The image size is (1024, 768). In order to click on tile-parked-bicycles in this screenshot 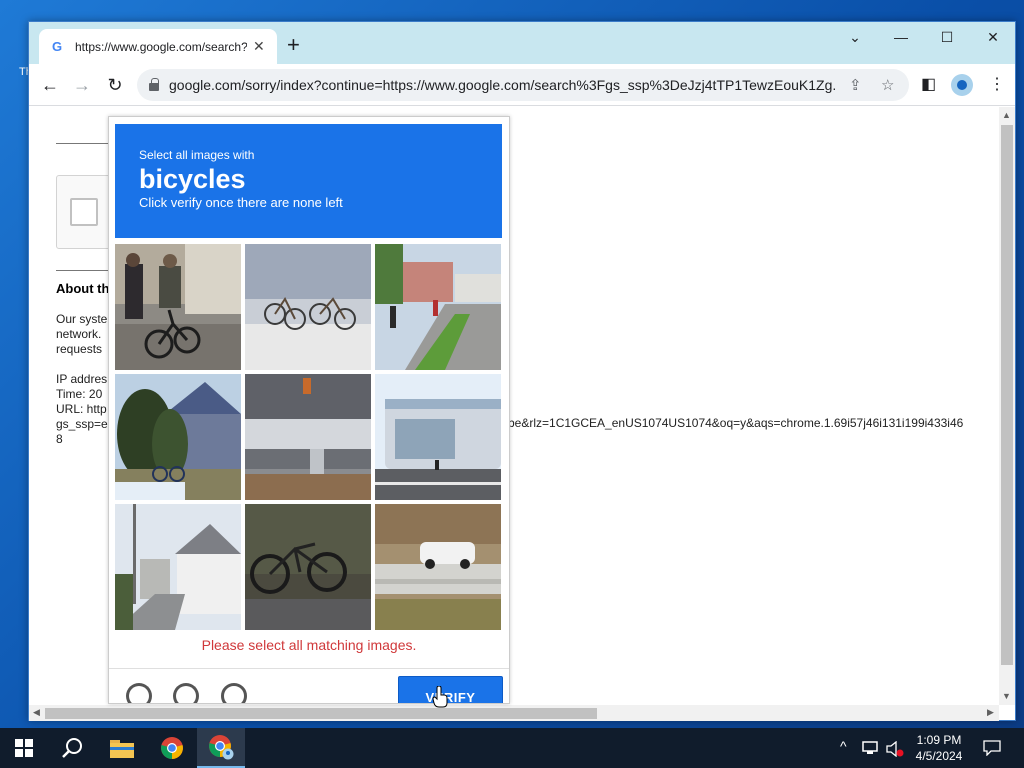, I will do `click(308, 307)`.